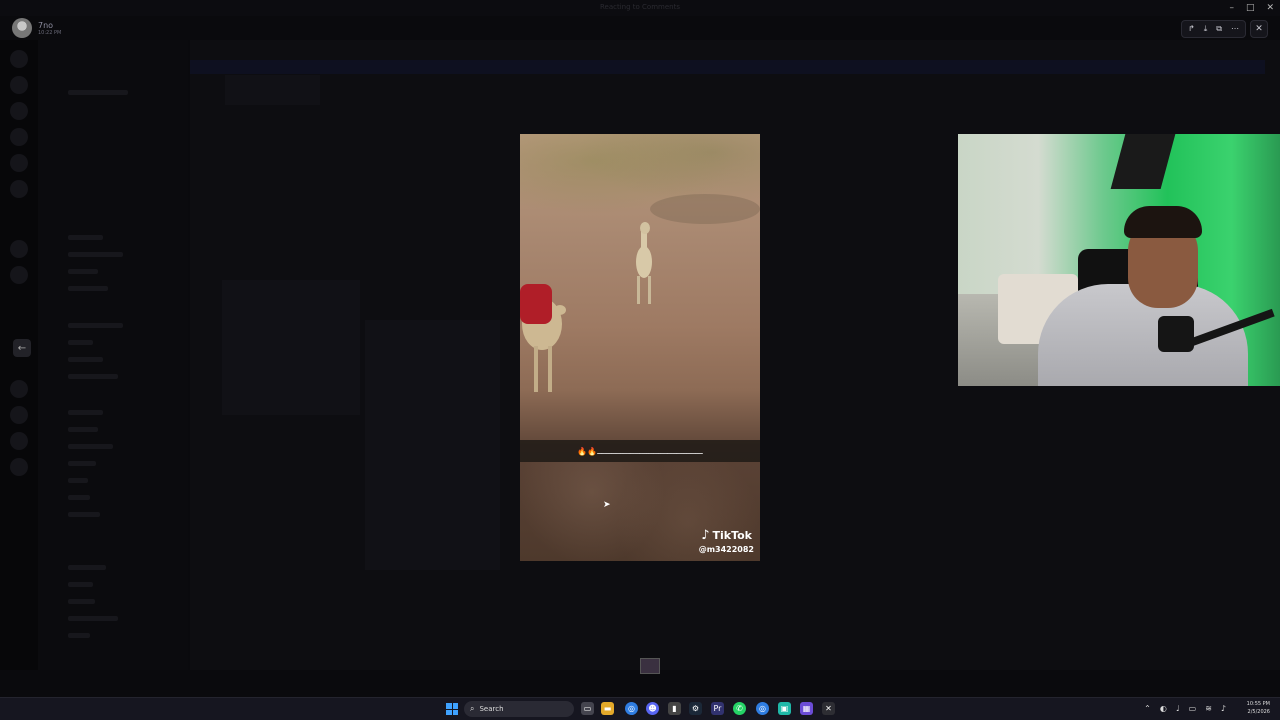  What do you see at coordinates (784, 708) in the screenshot?
I see `app-icon: ▣` at bounding box center [784, 708].